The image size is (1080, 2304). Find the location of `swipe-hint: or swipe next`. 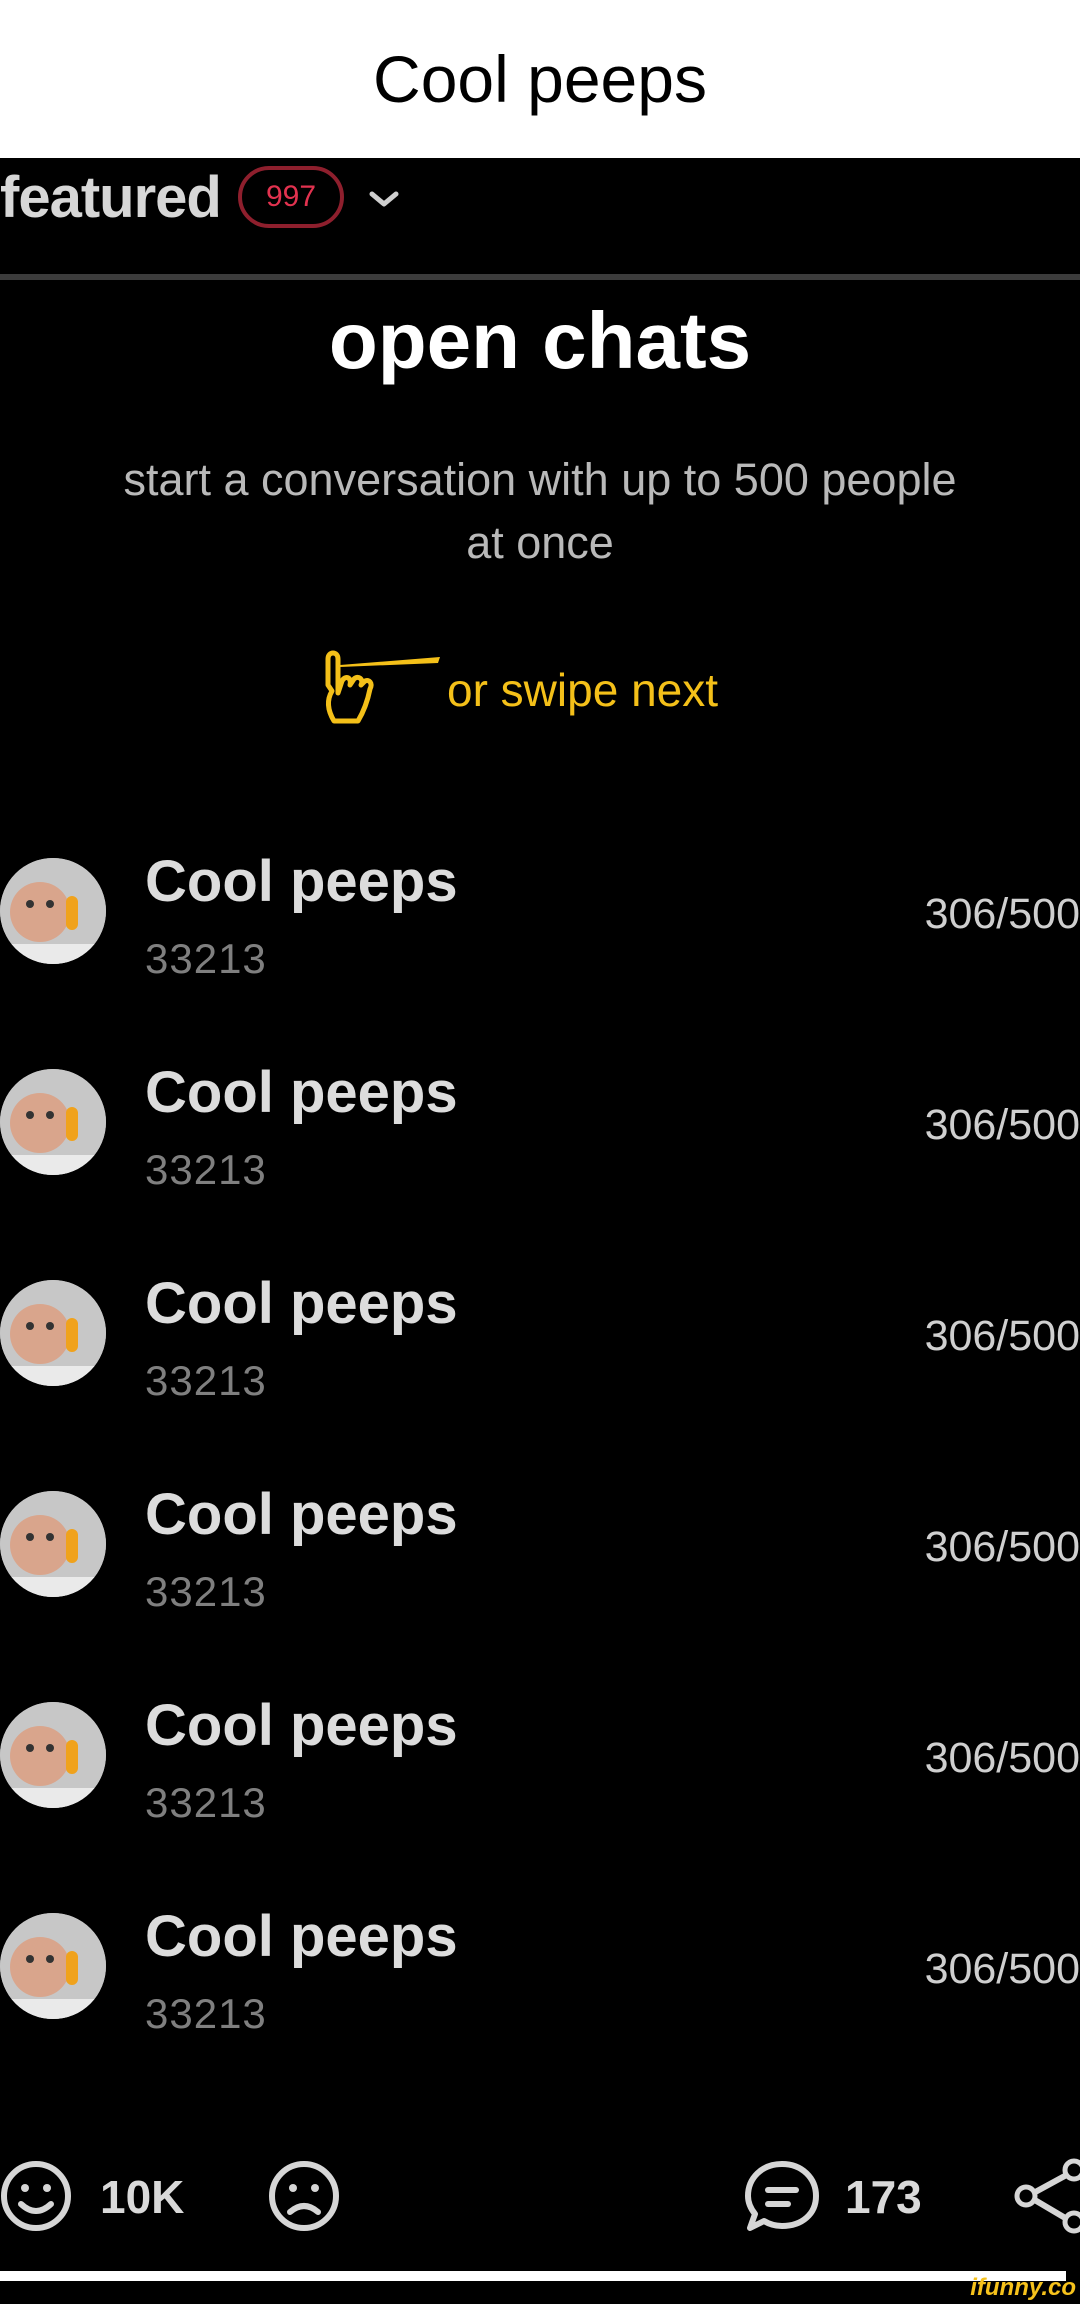

swipe-hint: or swipe next is located at coordinates (519, 690).